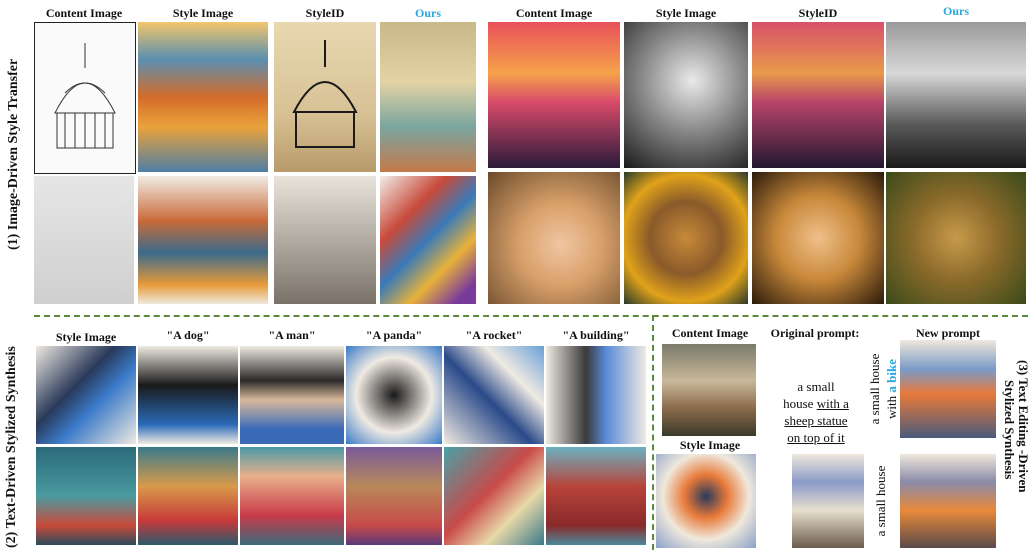 This screenshot has width=1033, height=550. Describe the element at coordinates (816, 420) in the screenshot. I see `original-prompt-underline2: sheep statue` at that location.